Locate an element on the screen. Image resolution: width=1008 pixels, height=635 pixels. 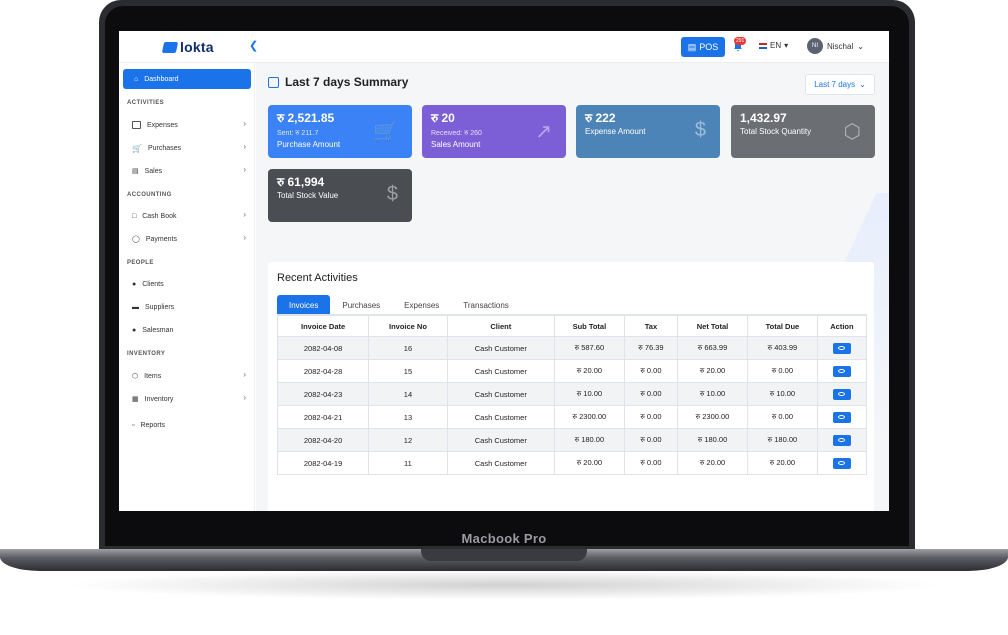
sidebar-item-label: Reports is located at coordinates (152, 425).